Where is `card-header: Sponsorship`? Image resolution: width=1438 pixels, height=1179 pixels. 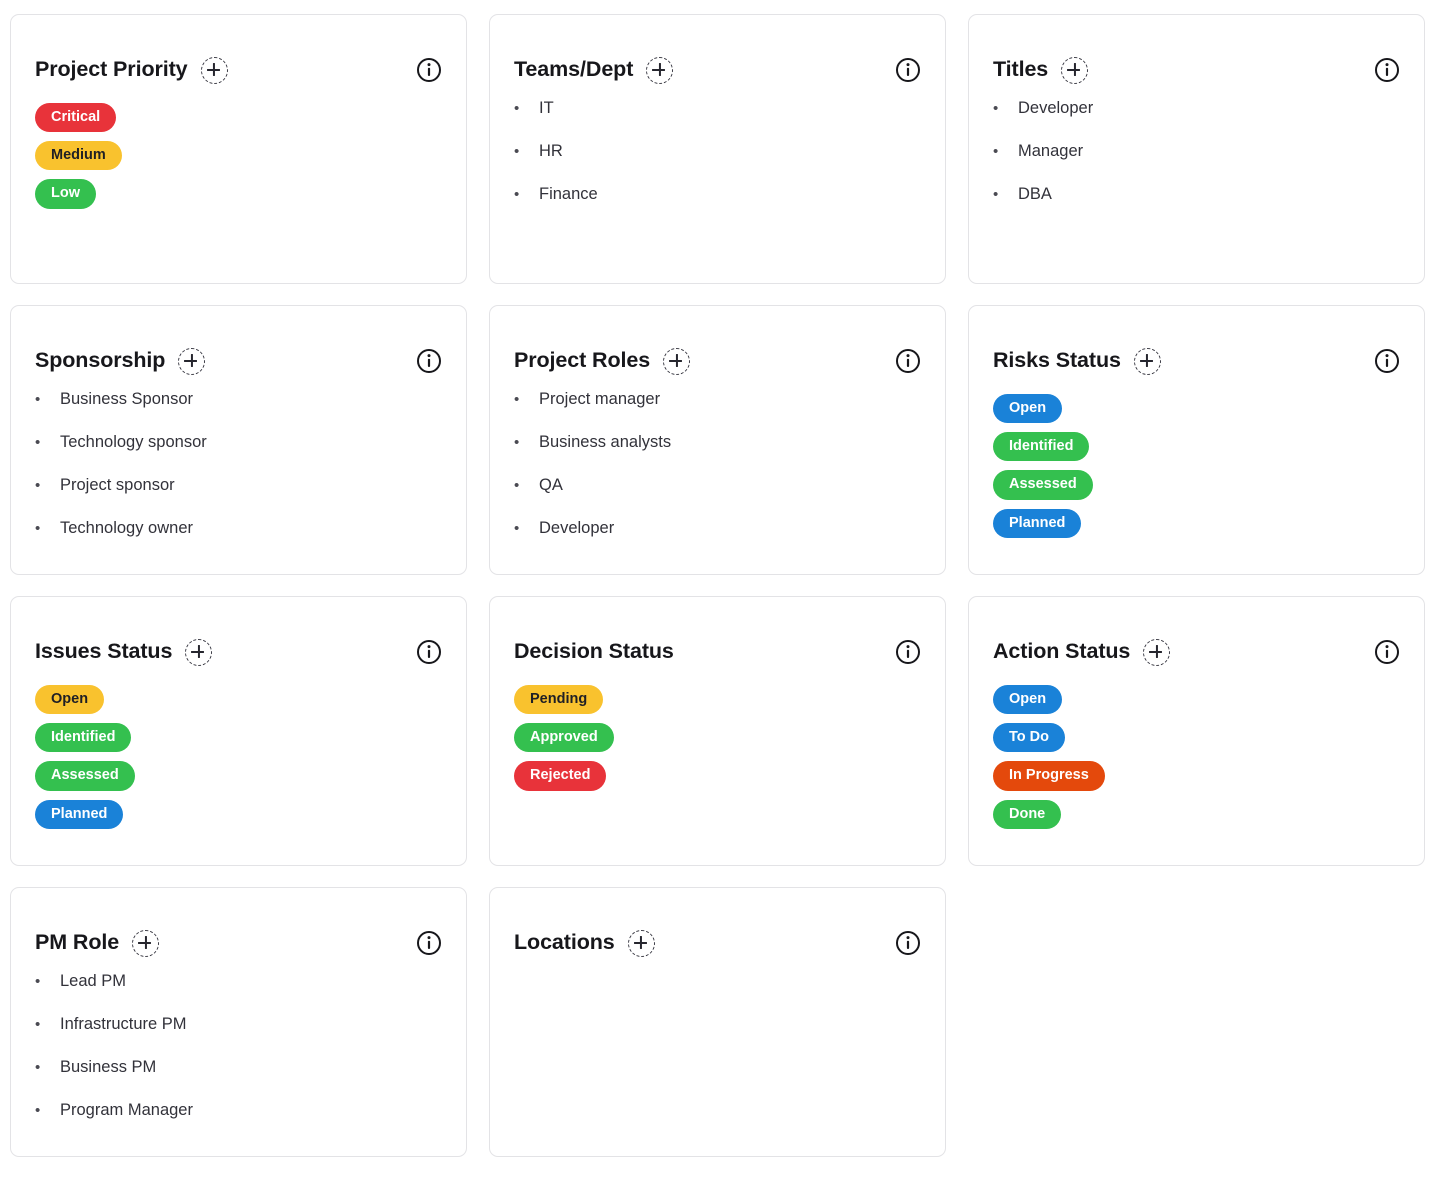
card-header: Sponsorship is located at coordinates (238, 343).